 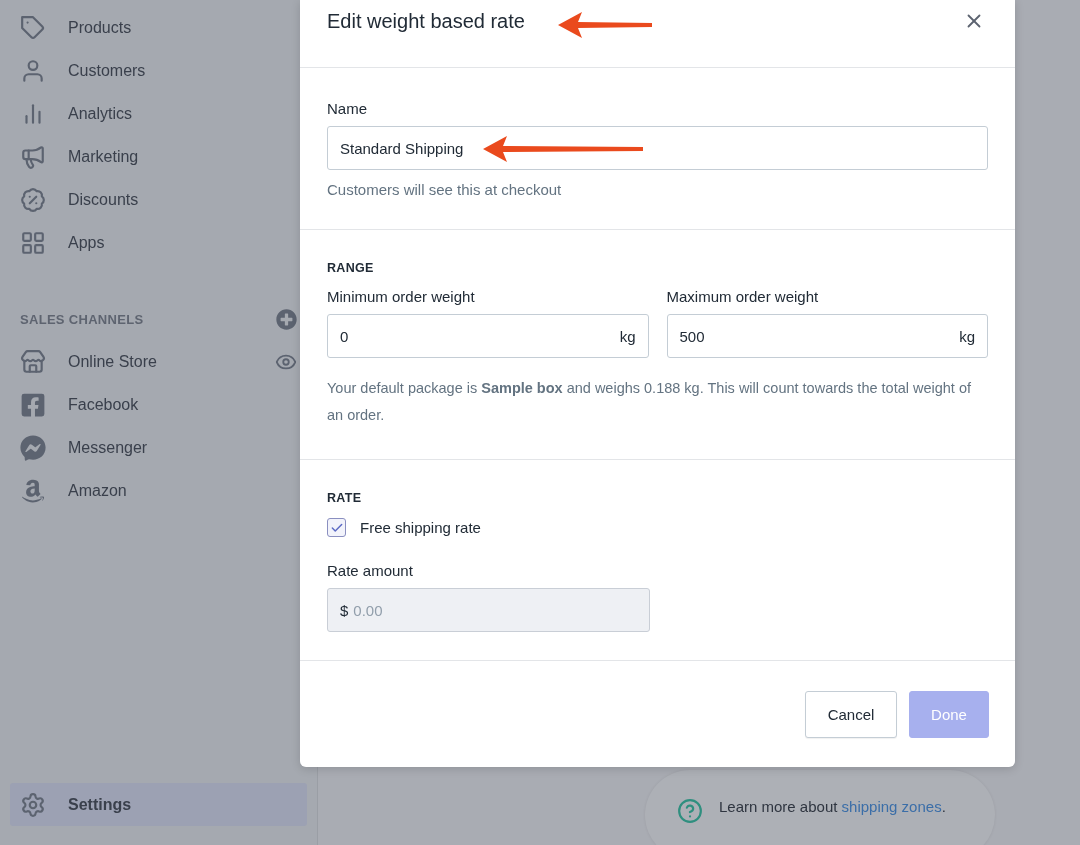 I want to click on tag-icon, so click(x=33, y=27).